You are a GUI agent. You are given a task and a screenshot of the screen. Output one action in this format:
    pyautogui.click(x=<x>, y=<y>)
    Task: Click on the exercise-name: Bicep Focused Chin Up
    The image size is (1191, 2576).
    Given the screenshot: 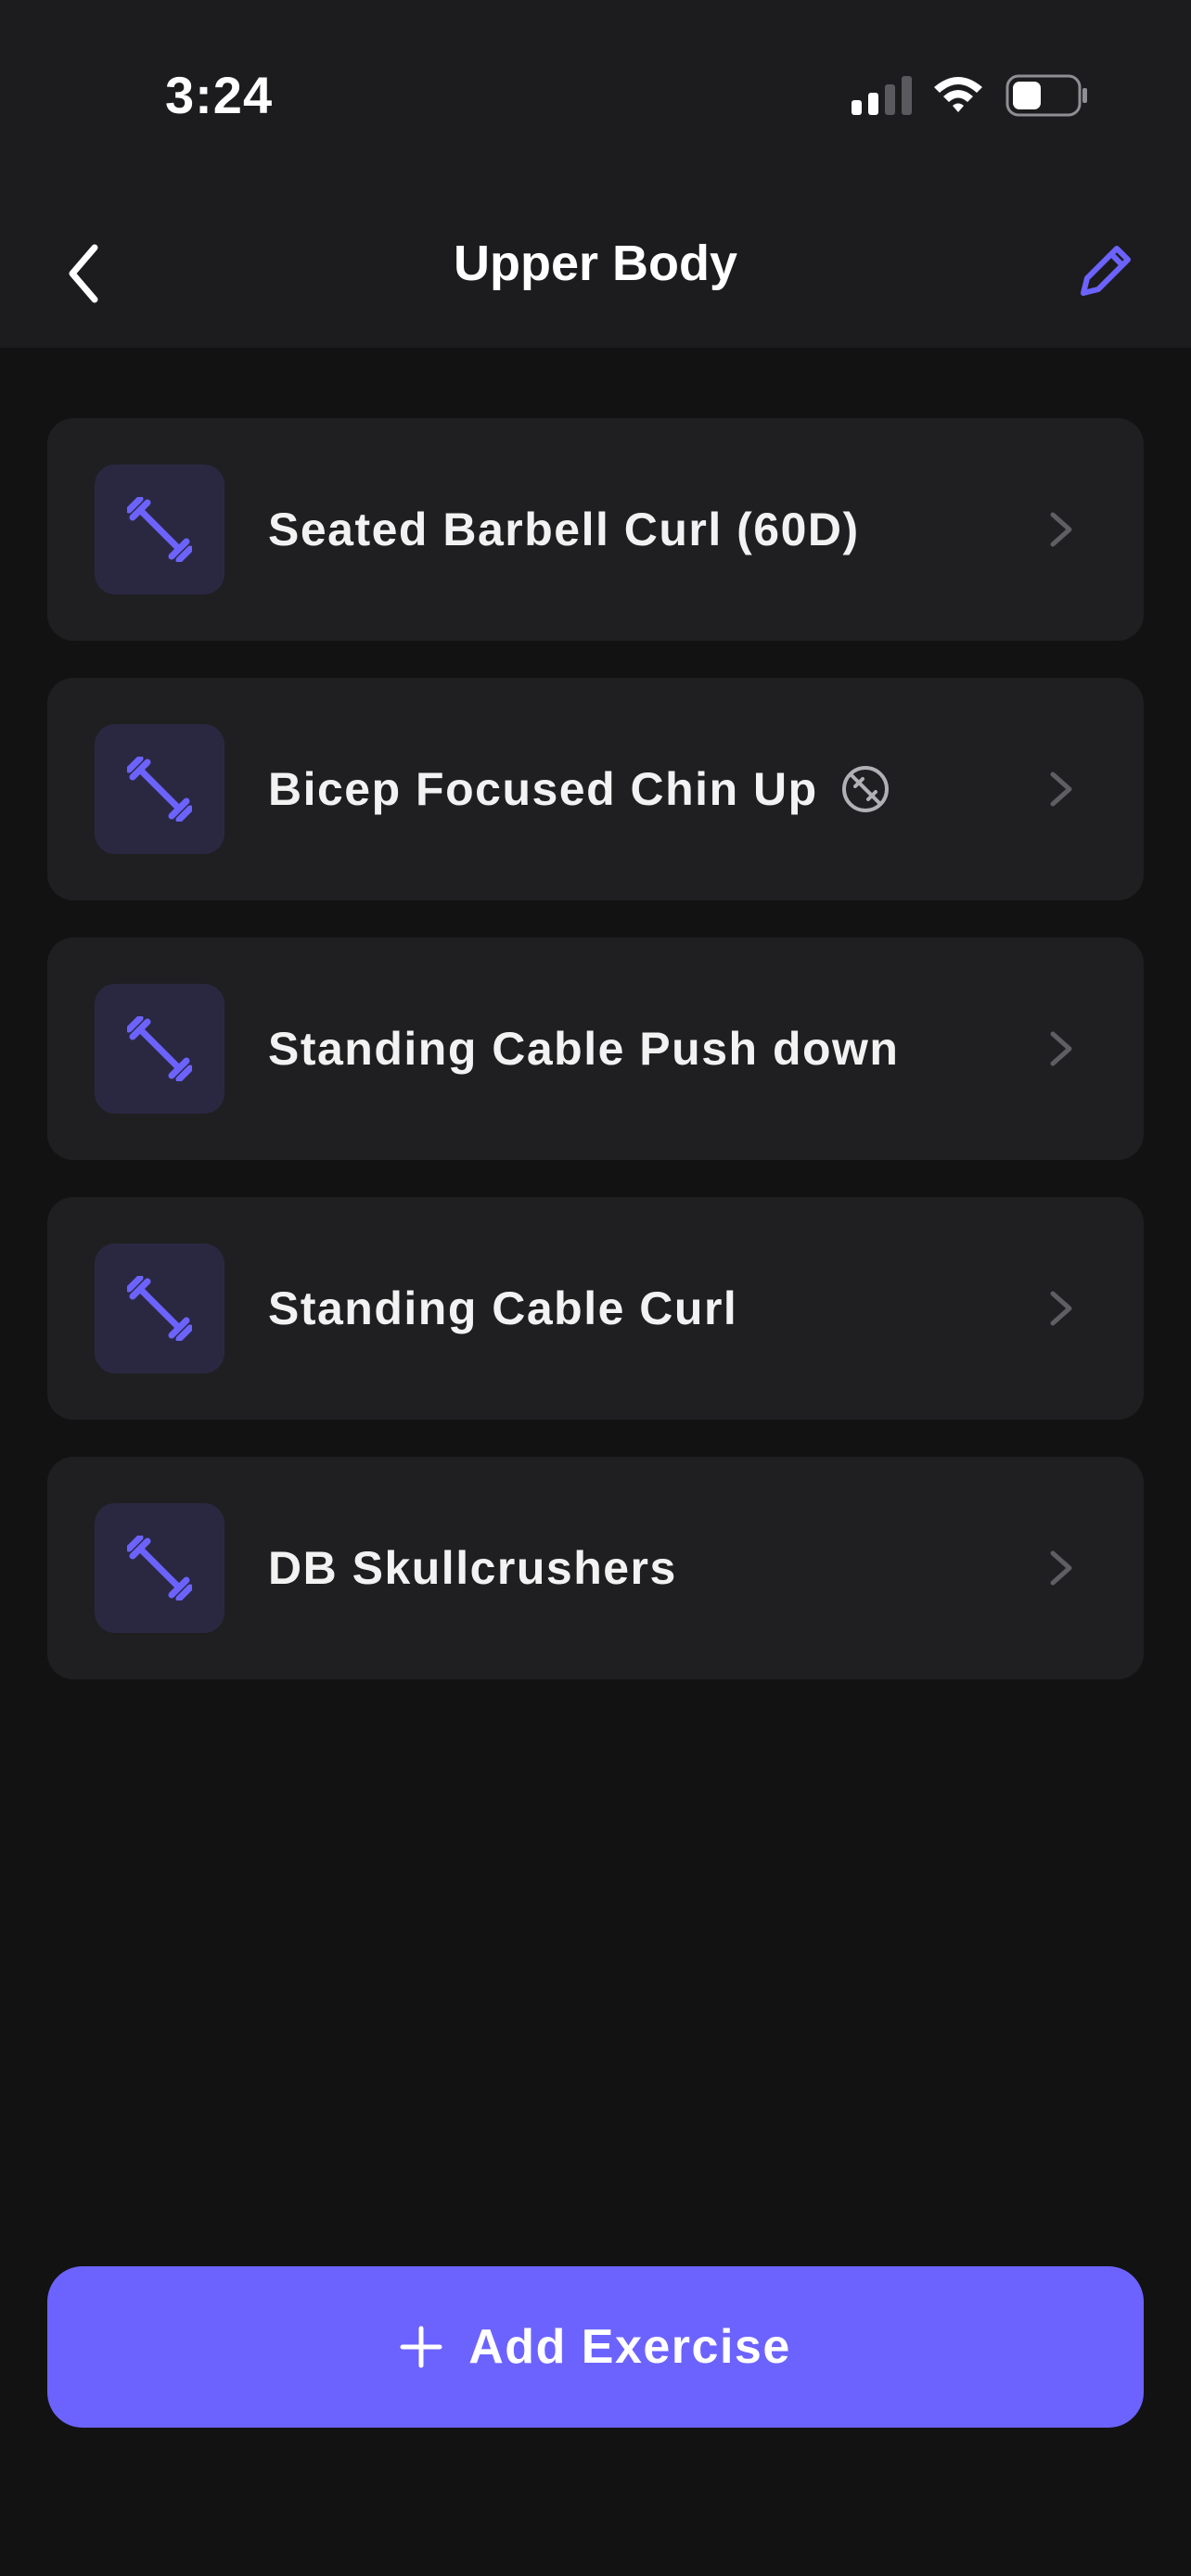 What is the action you would take?
    pyautogui.click(x=579, y=789)
    